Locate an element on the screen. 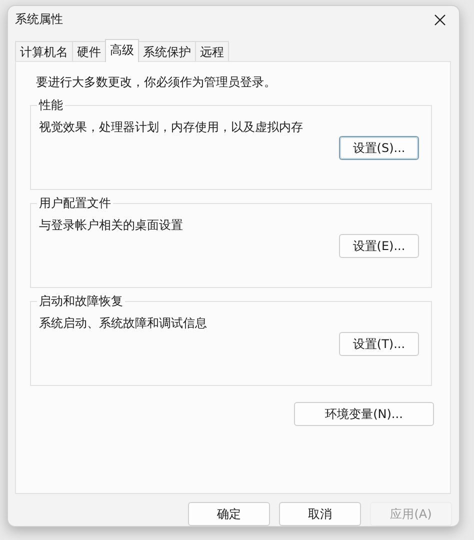 Image resolution: width=474 pixels, height=540 pixels. group-title: 启动和故障恢复 is located at coordinates (81, 301).